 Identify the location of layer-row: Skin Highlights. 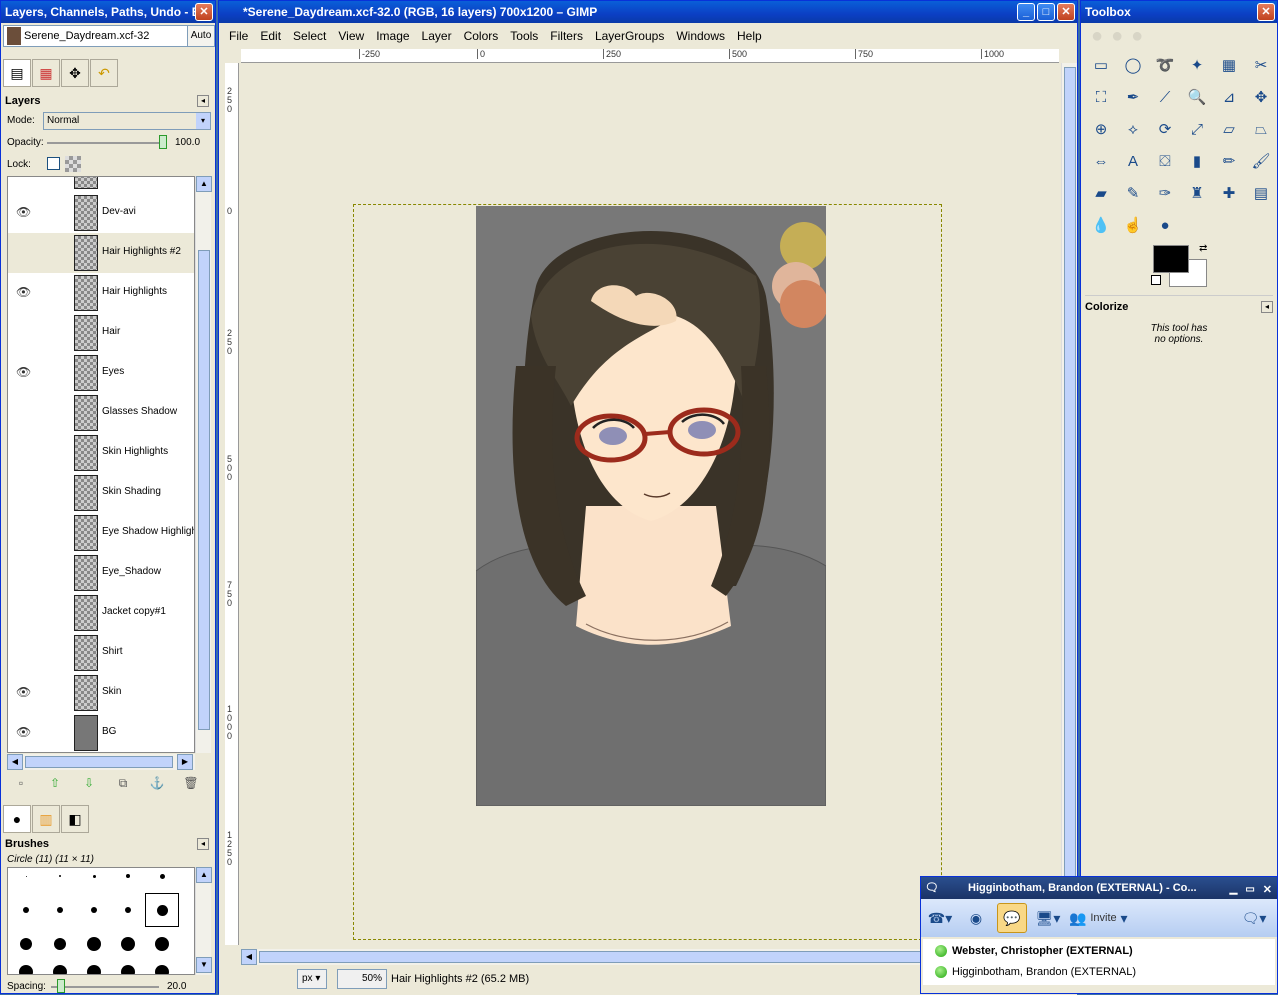
(101, 453).